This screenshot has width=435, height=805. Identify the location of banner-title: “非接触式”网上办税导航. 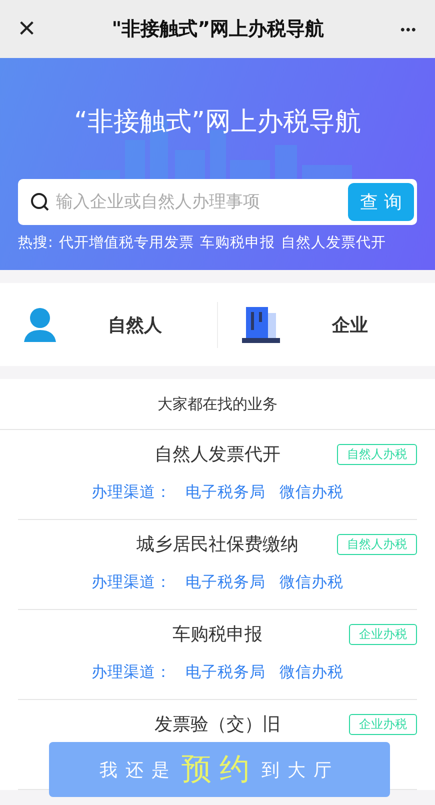
(217, 122).